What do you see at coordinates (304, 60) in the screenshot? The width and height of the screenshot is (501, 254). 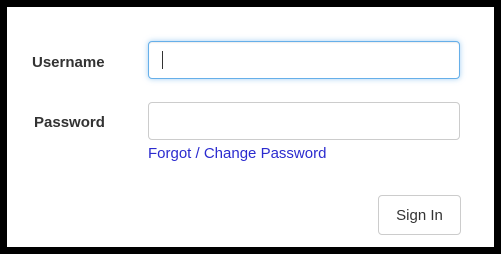 I see `username-input` at bounding box center [304, 60].